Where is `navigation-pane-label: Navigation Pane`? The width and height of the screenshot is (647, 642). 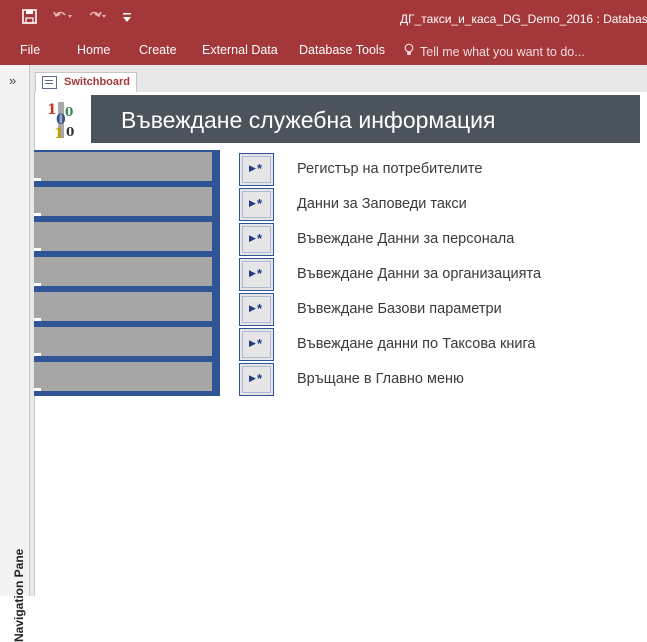
navigation-pane-label: Navigation Pane is located at coordinates (19, 587).